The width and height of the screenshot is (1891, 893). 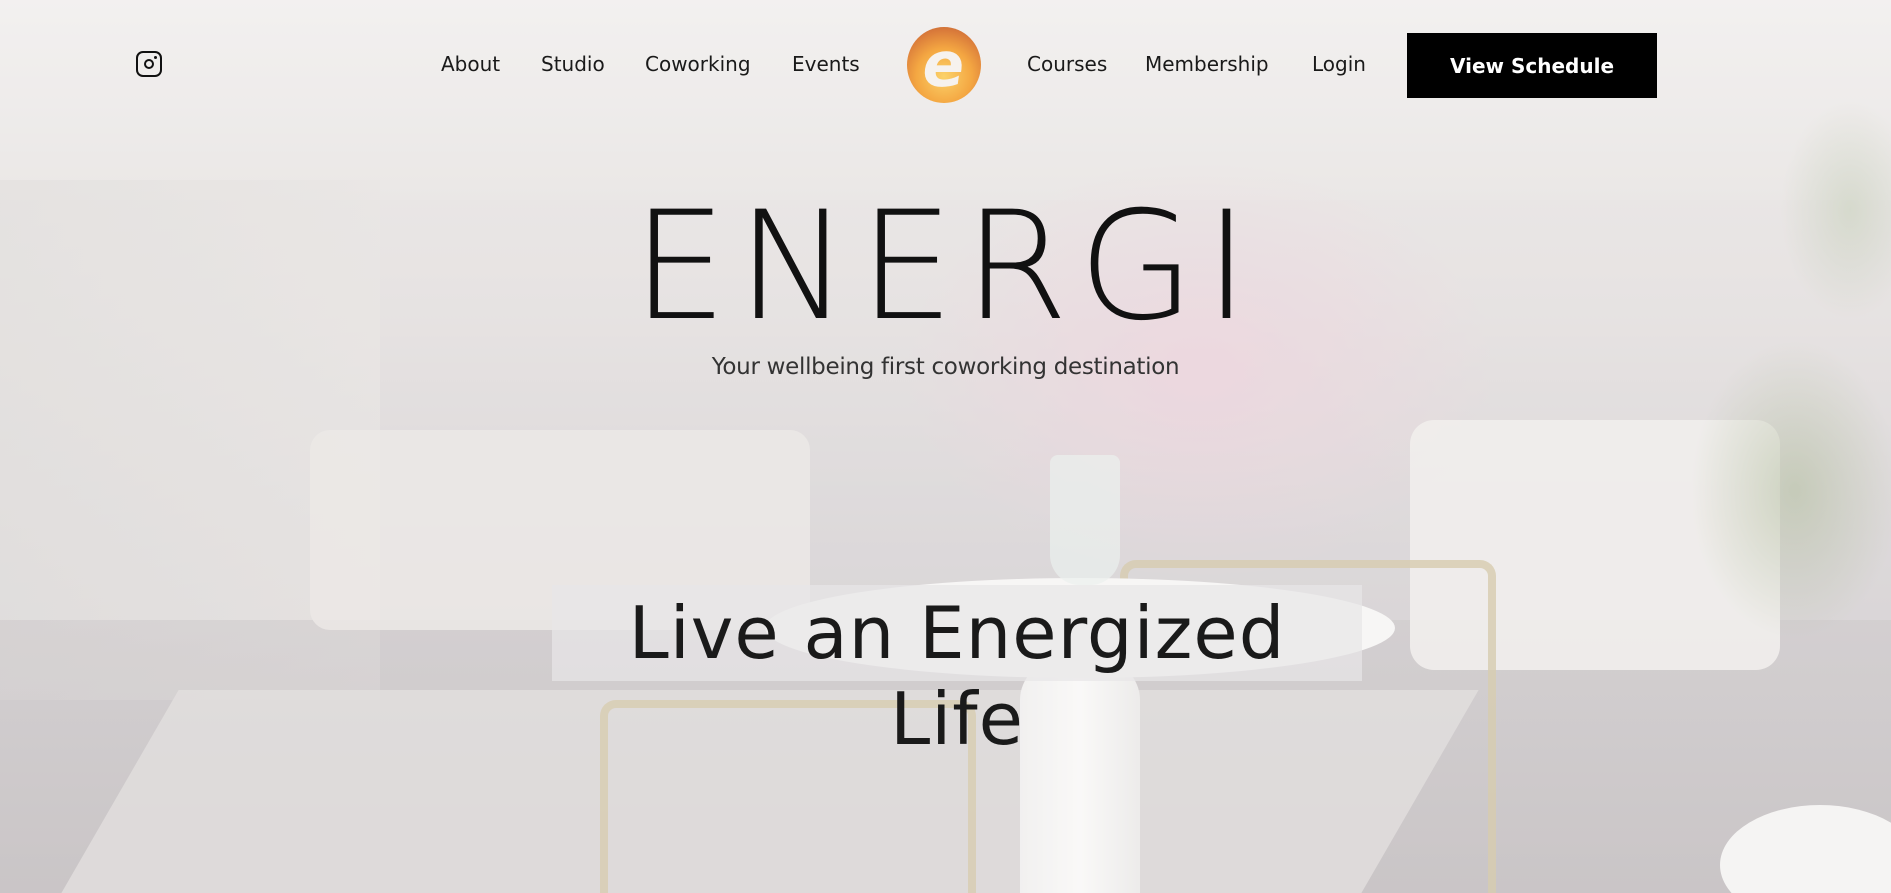 What do you see at coordinates (826, 64) in the screenshot?
I see `nav-link-events: Events` at bounding box center [826, 64].